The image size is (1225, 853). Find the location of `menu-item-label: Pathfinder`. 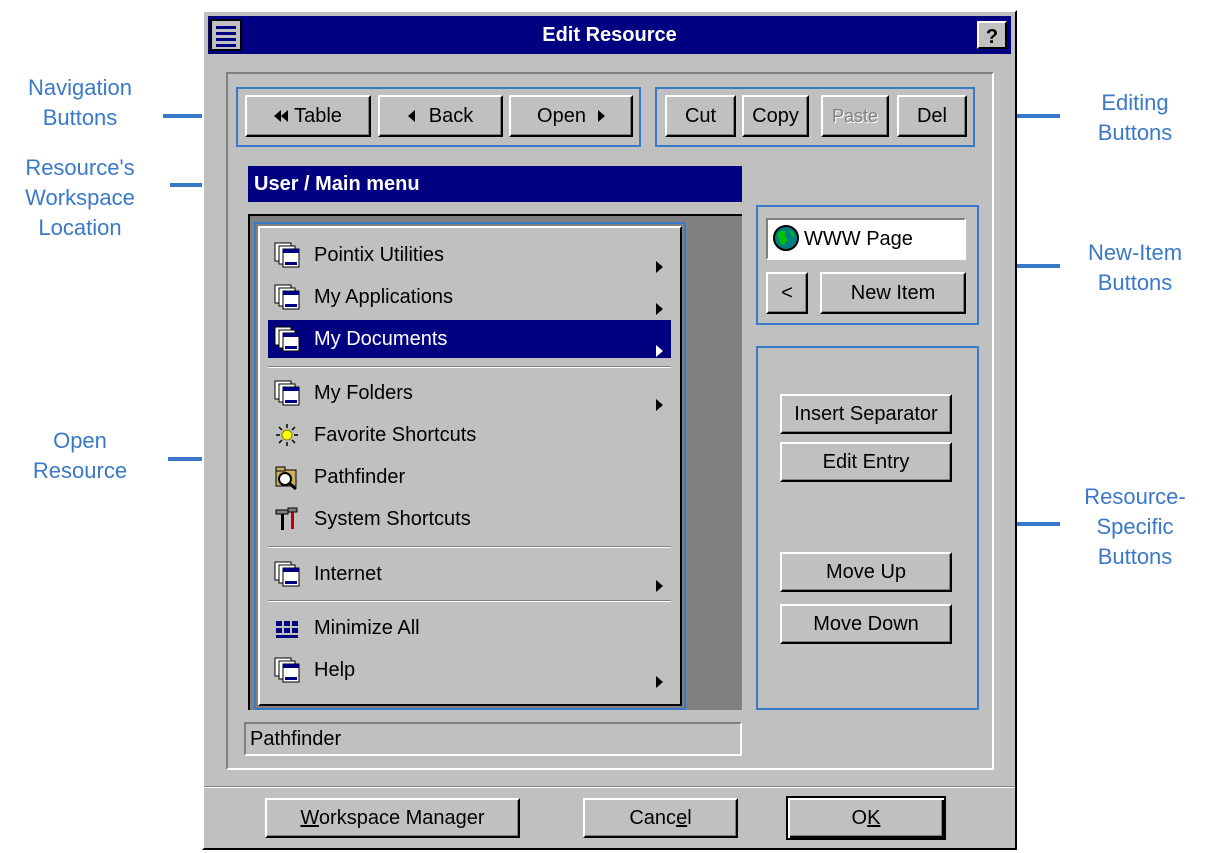

menu-item-label: Pathfinder is located at coordinates (360, 477).